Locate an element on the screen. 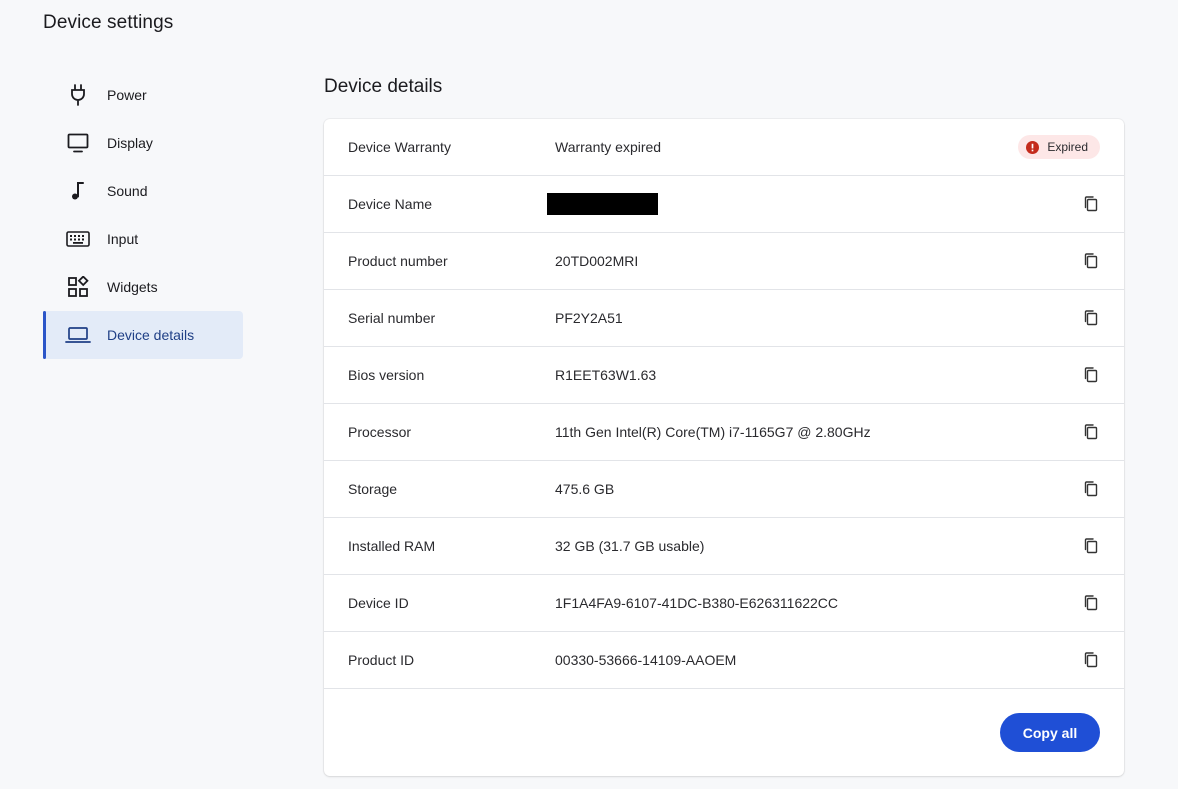 Image resolution: width=1178 pixels, height=789 pixels. row-label: Storage is located at coordinates (373, 489).